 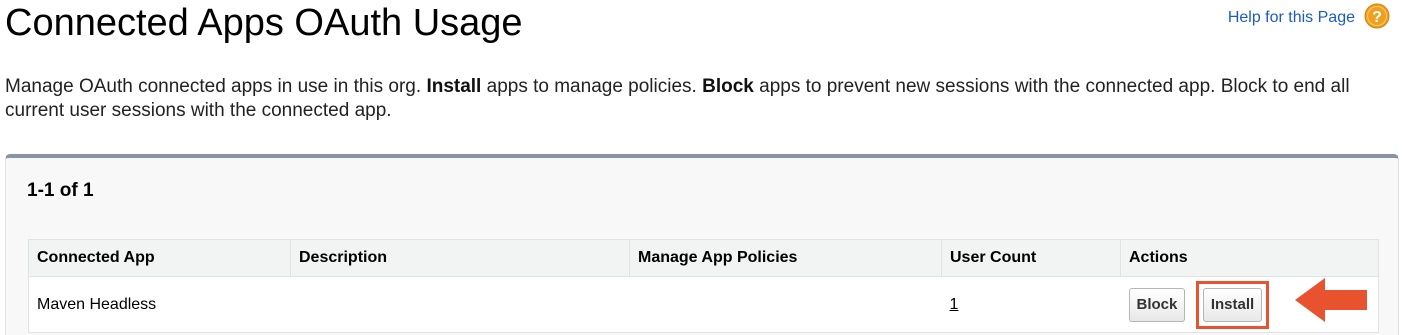 I want to click on column-header-description: Description, so click(x=460, y=258).